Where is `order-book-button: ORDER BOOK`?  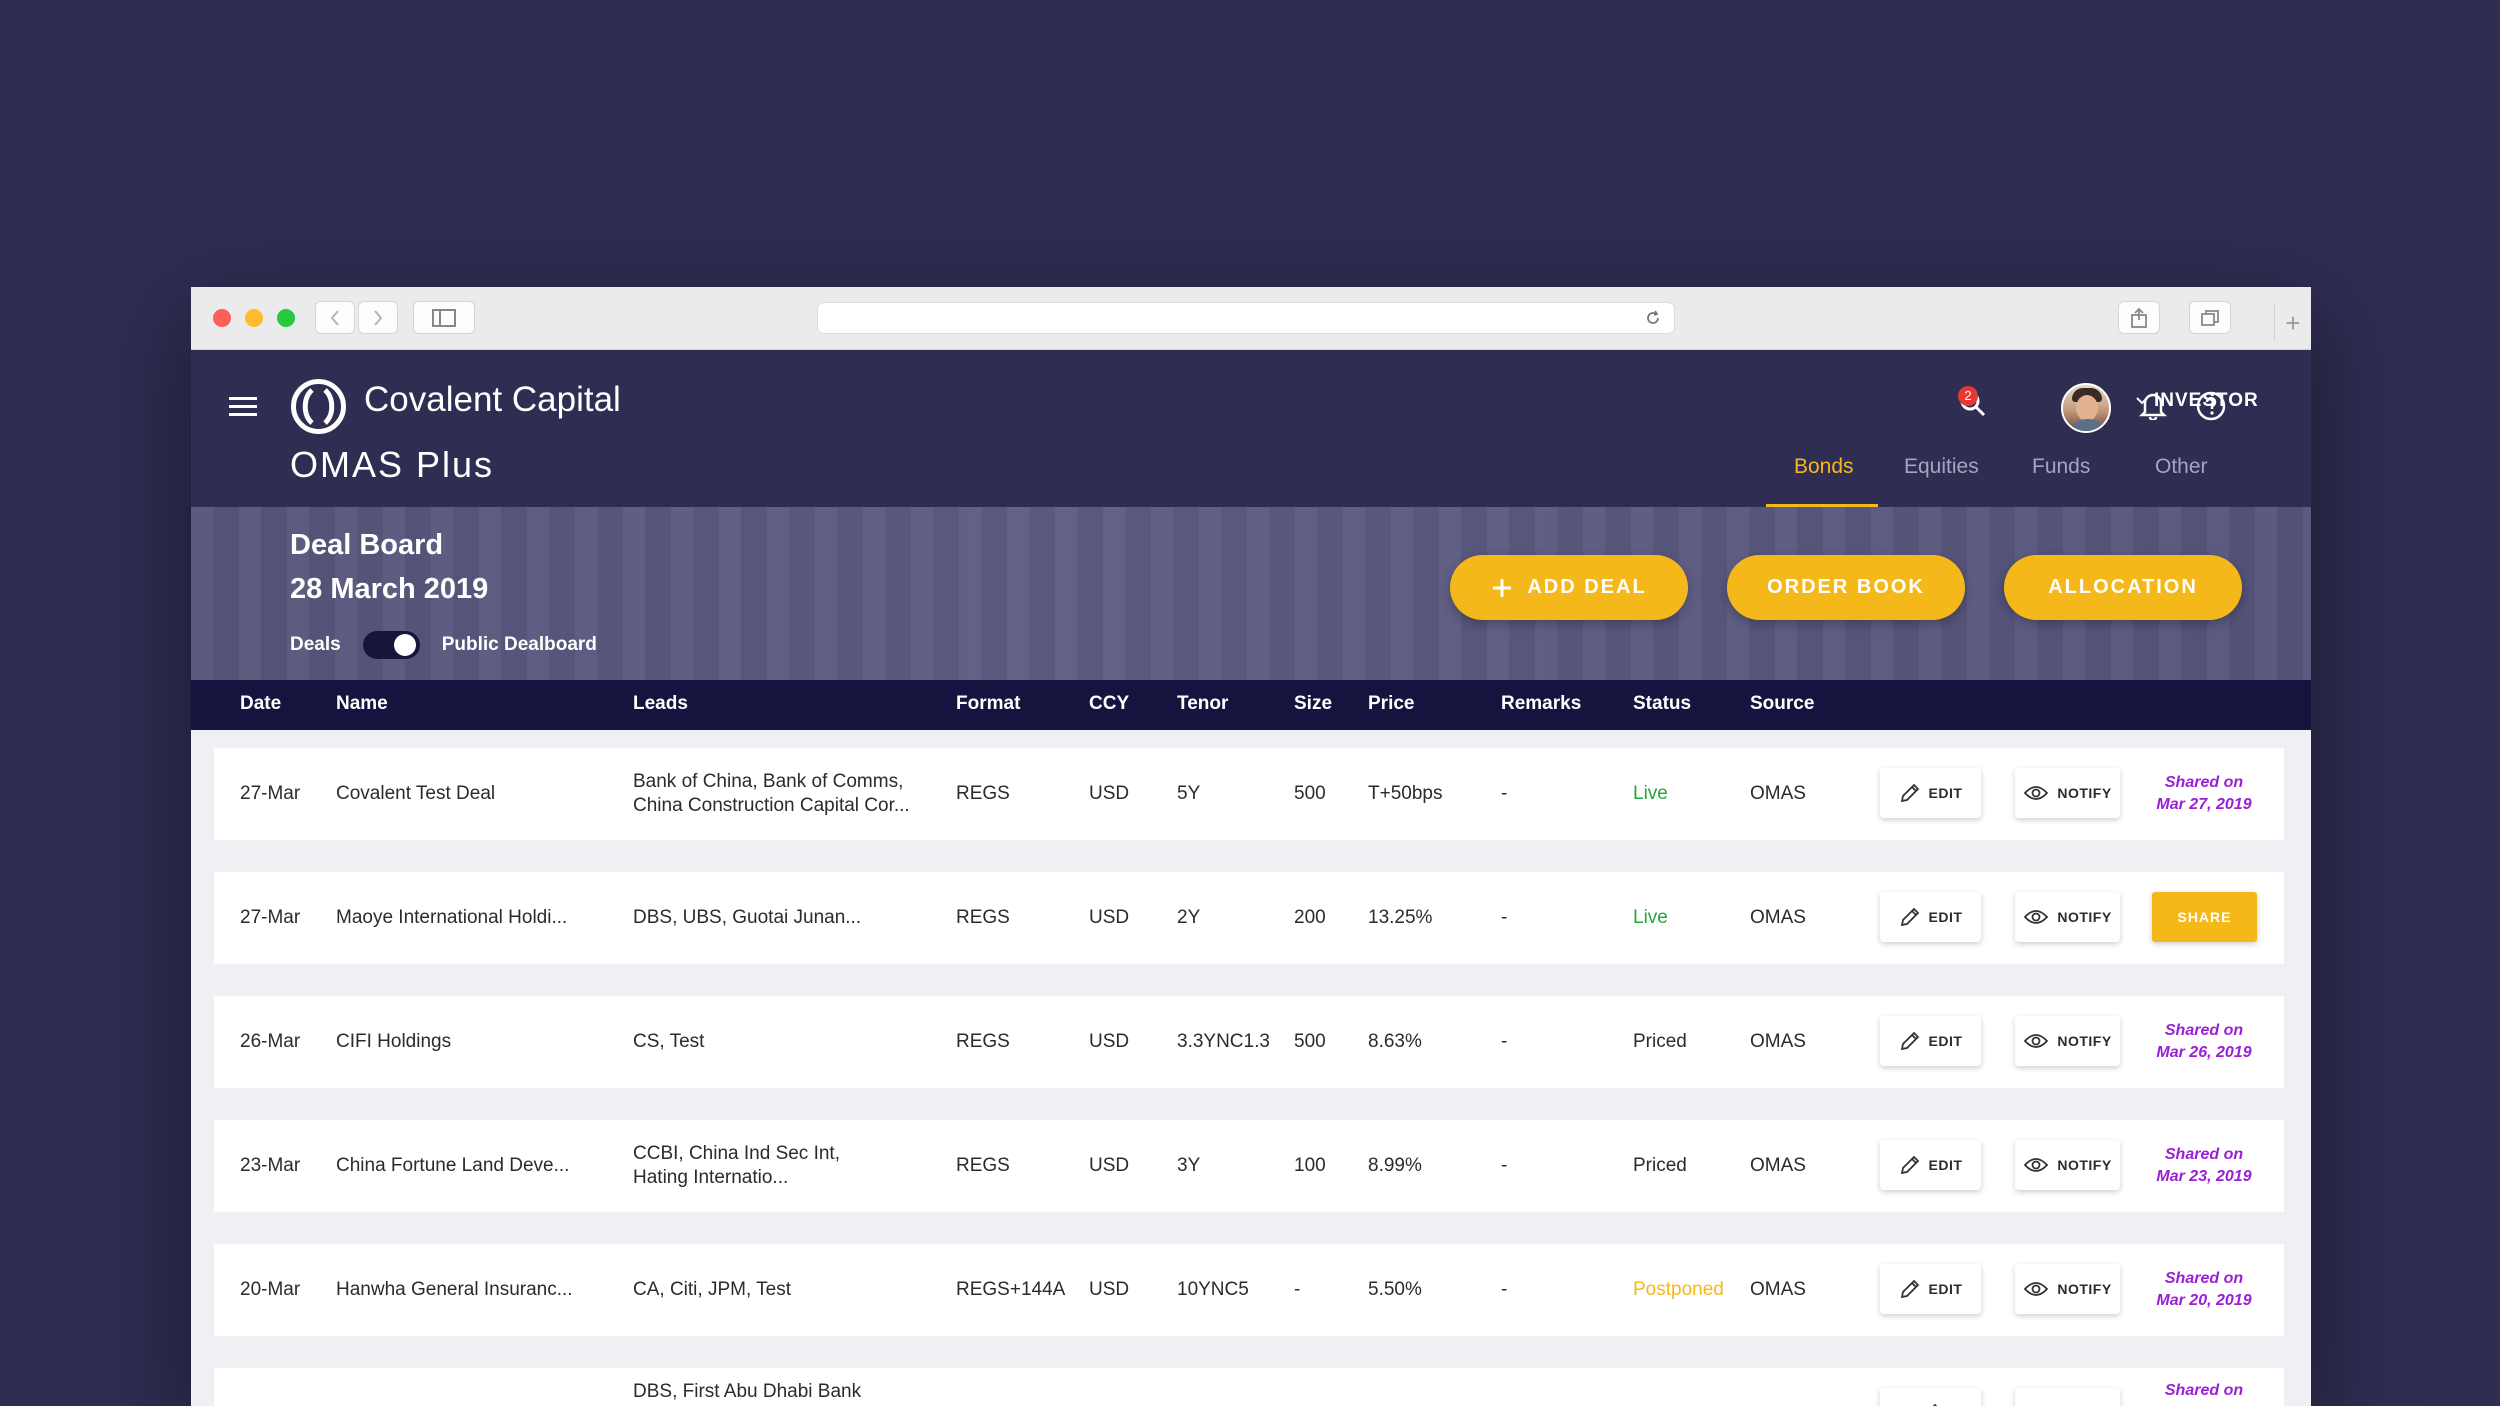
order-book-button: ORDER BOOK is located at coordinates (1846, 587).